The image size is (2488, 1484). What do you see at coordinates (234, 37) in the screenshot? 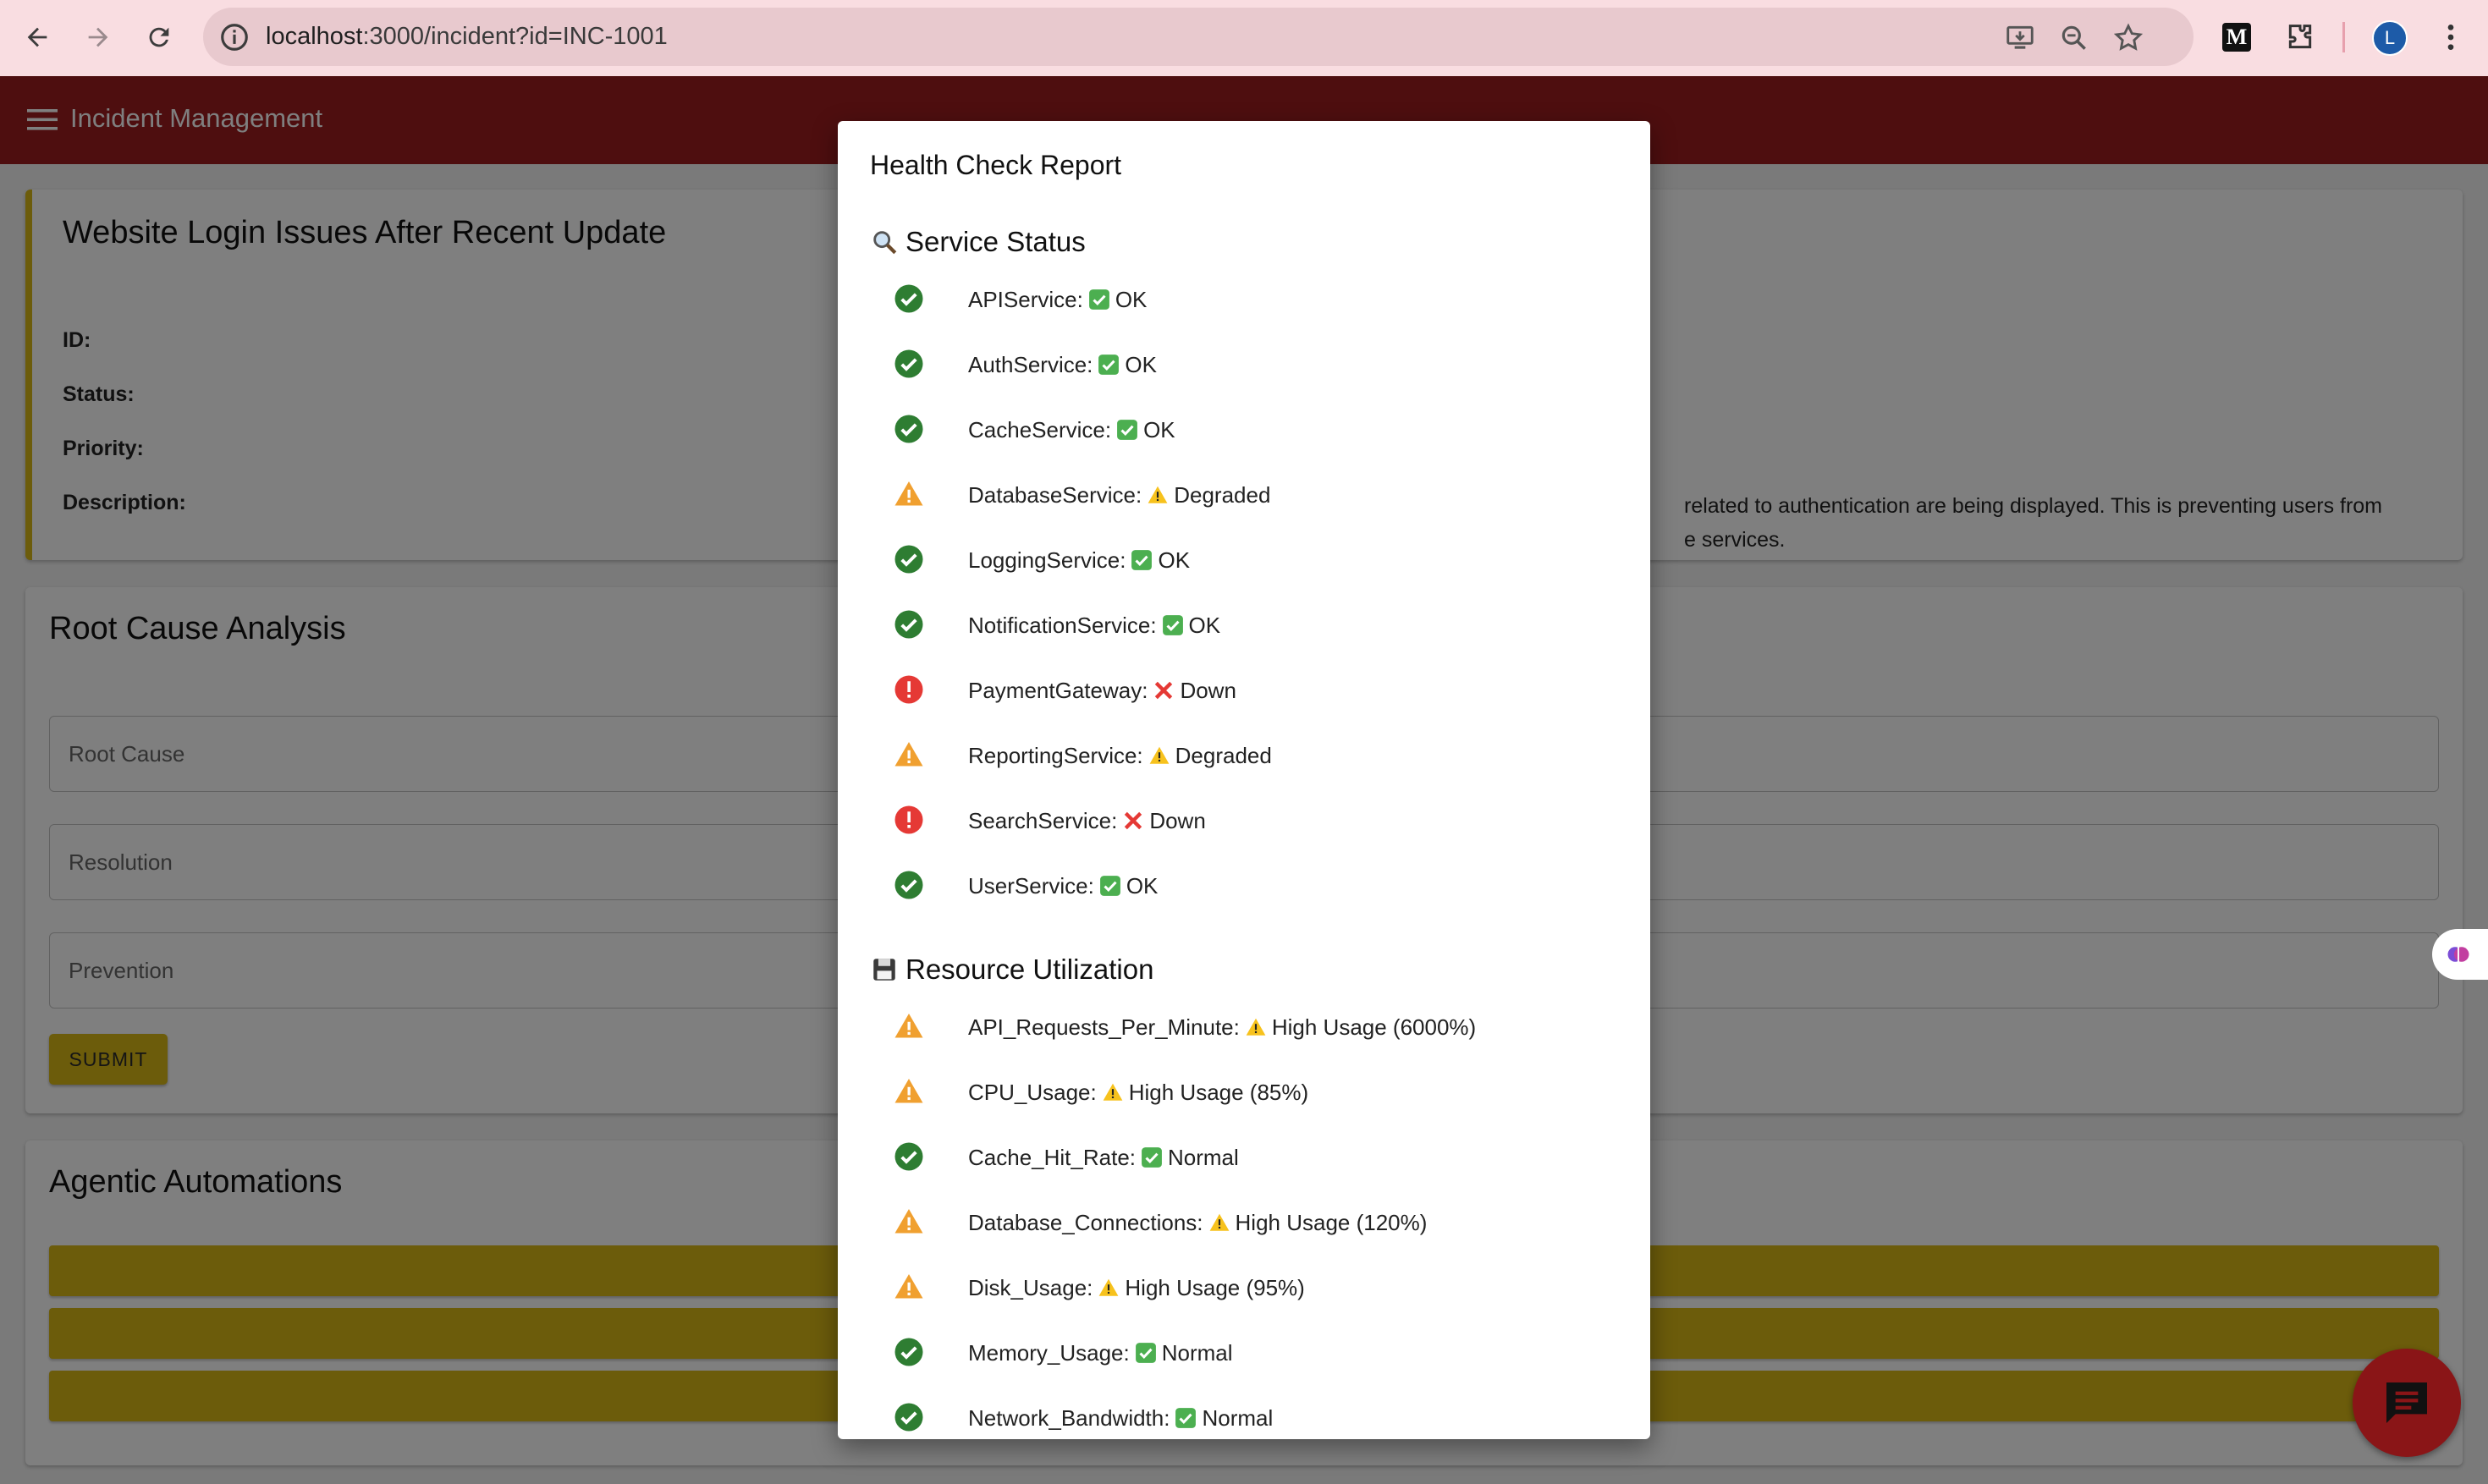
I see `site-info-icon` at bounding box center [234, 37].